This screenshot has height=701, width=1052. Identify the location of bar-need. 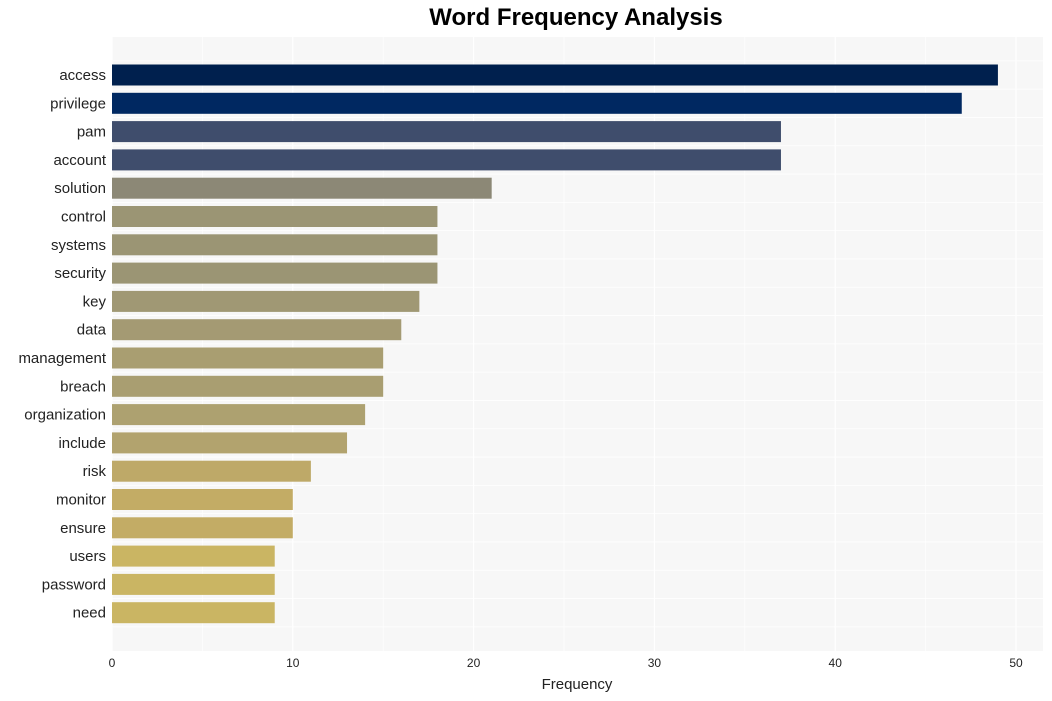
(193, 613).